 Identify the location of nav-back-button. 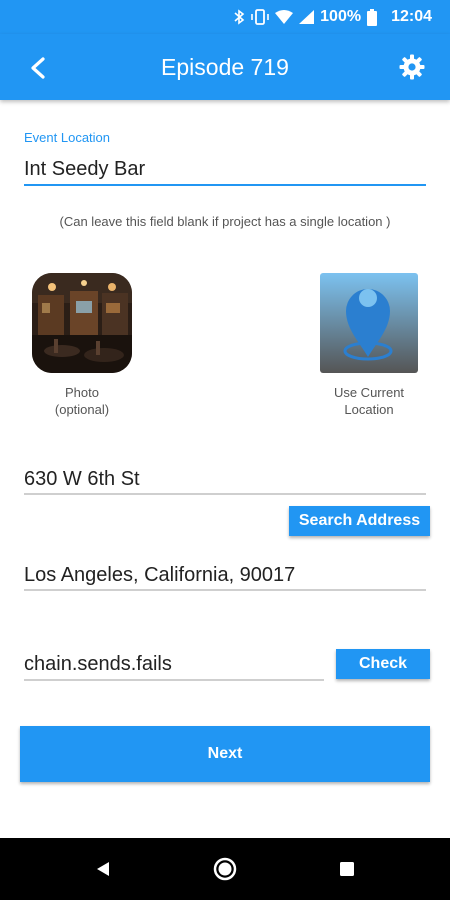
(103, 869).